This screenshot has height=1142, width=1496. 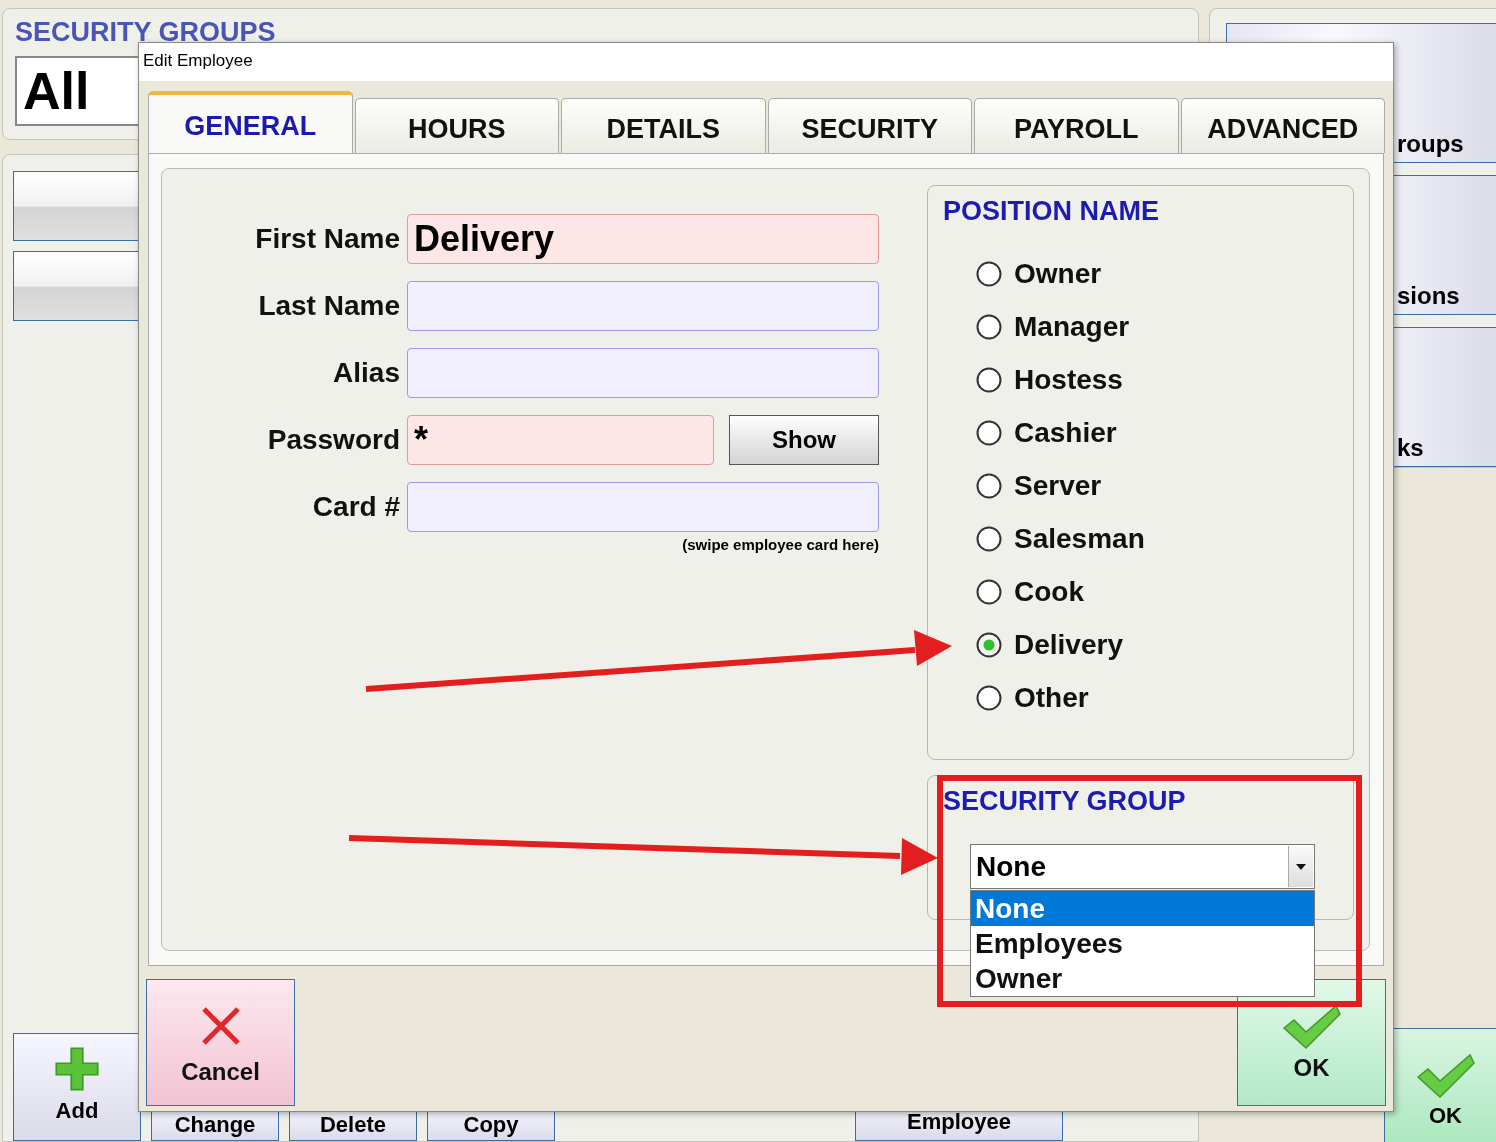 What do you see at coordinates (355, 507) in the screenshot?
I see `field-label: Card #` at bounding box center [355, 507].